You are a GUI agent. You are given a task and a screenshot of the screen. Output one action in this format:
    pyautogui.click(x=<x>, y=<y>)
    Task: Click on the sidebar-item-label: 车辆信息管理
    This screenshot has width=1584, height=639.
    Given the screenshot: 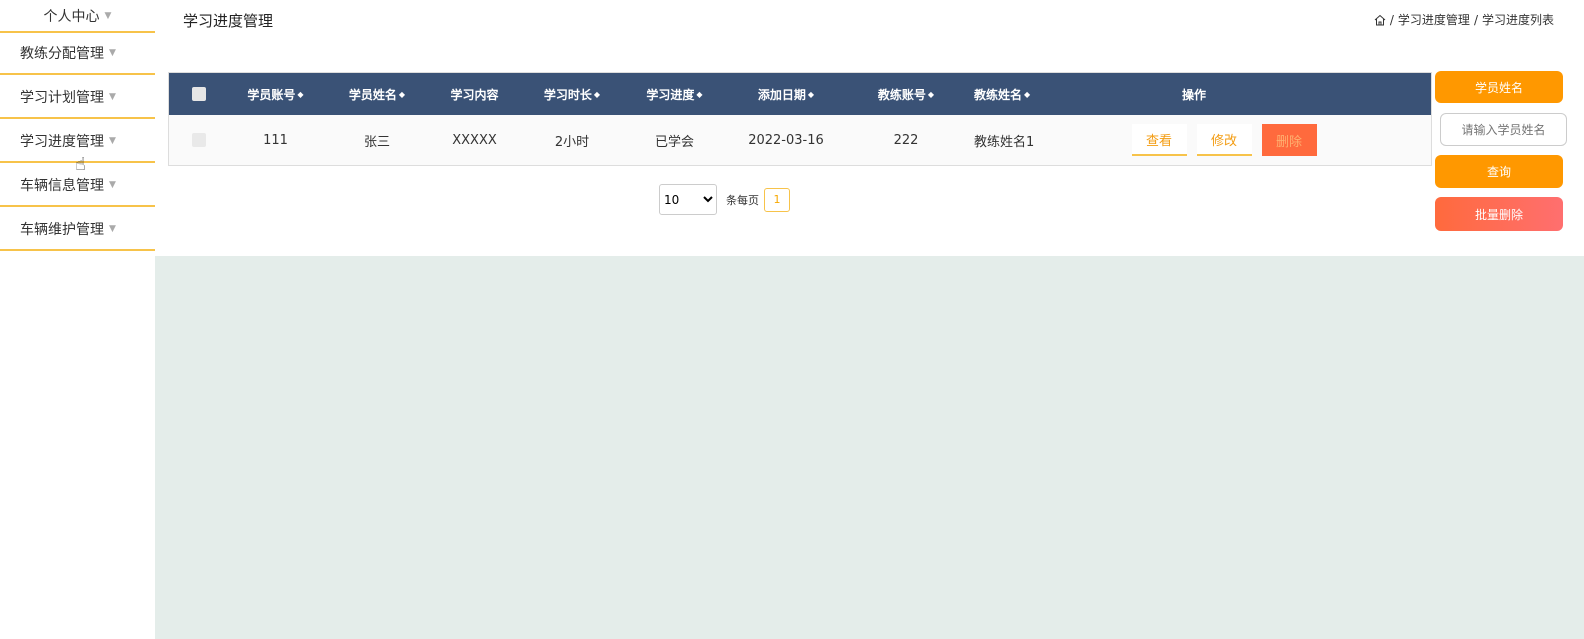 What is the action you would take?
    pyautogui.click(x=62, y=186)
    